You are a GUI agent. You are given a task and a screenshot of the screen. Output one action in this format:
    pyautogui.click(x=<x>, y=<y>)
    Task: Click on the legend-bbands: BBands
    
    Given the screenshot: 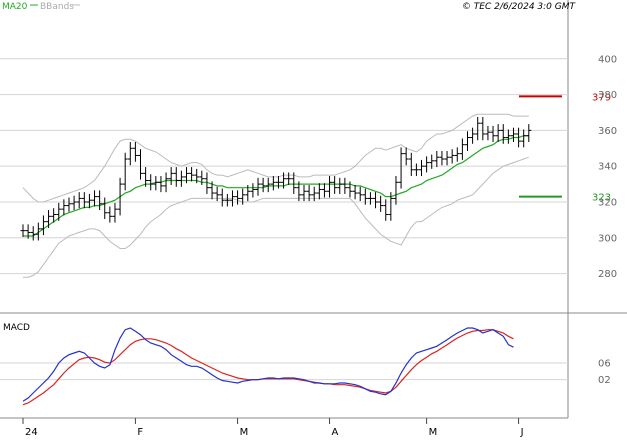 What is the action you would take?
    pyautogui.click(x=57, y=7)
    